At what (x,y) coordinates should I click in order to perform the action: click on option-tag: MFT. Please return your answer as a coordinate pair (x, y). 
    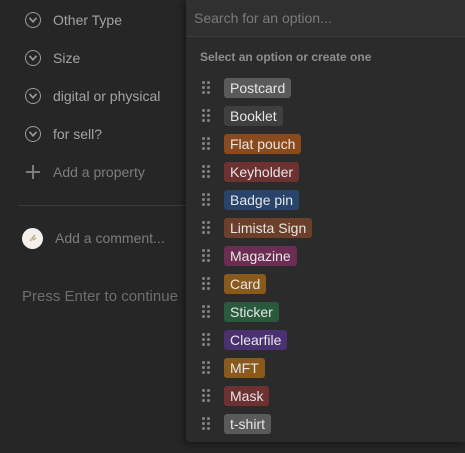
    Looking at the image, I should click on (244, 368).